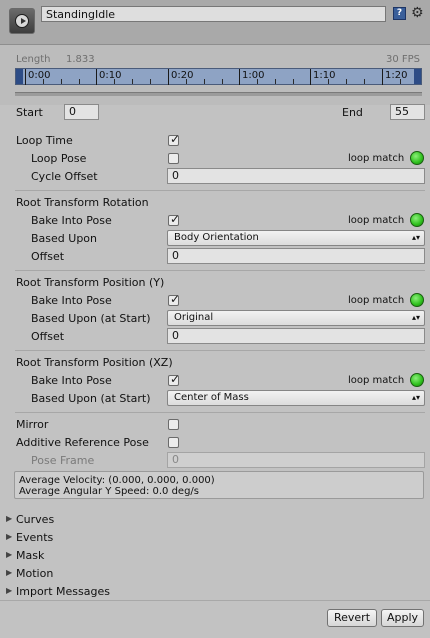 This screenshot has height=638, width=430. I want to click on position-xz-based-upon-dropdown: Center of Mass ▴▾, so click(296, 398).